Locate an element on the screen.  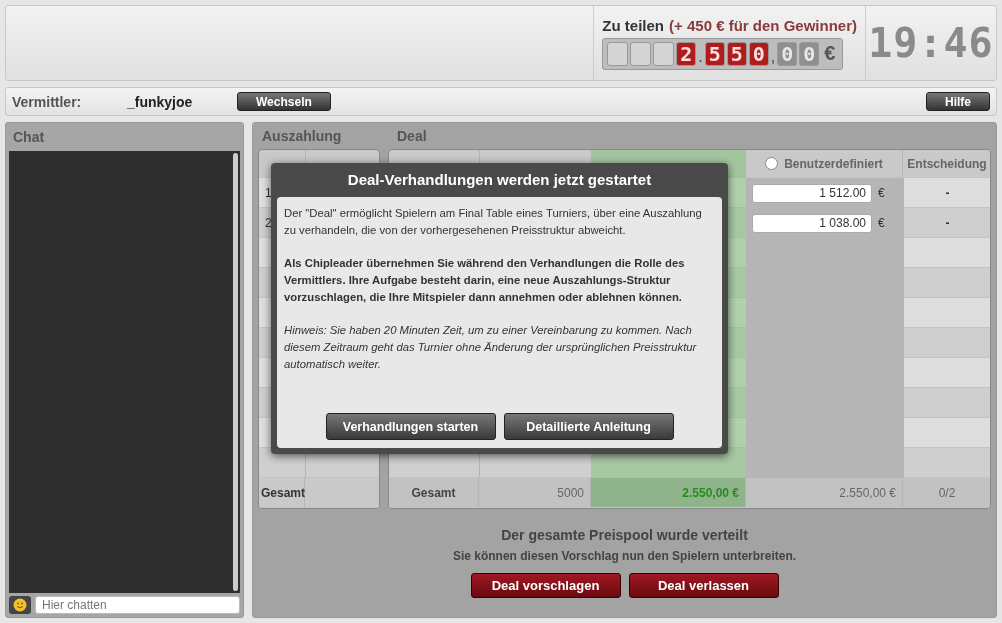
amount-field: 1 512.00 is located at coordinates (812, 193).